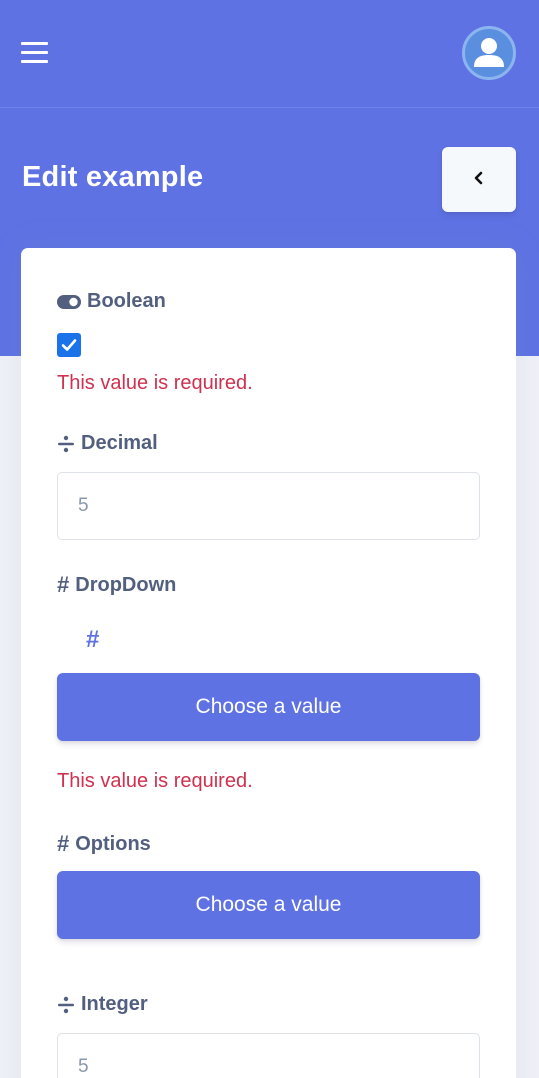  Describe the element at coordinates (126, 301) in the screenshot. I see `boolean-label-text: Boolean` at that location.